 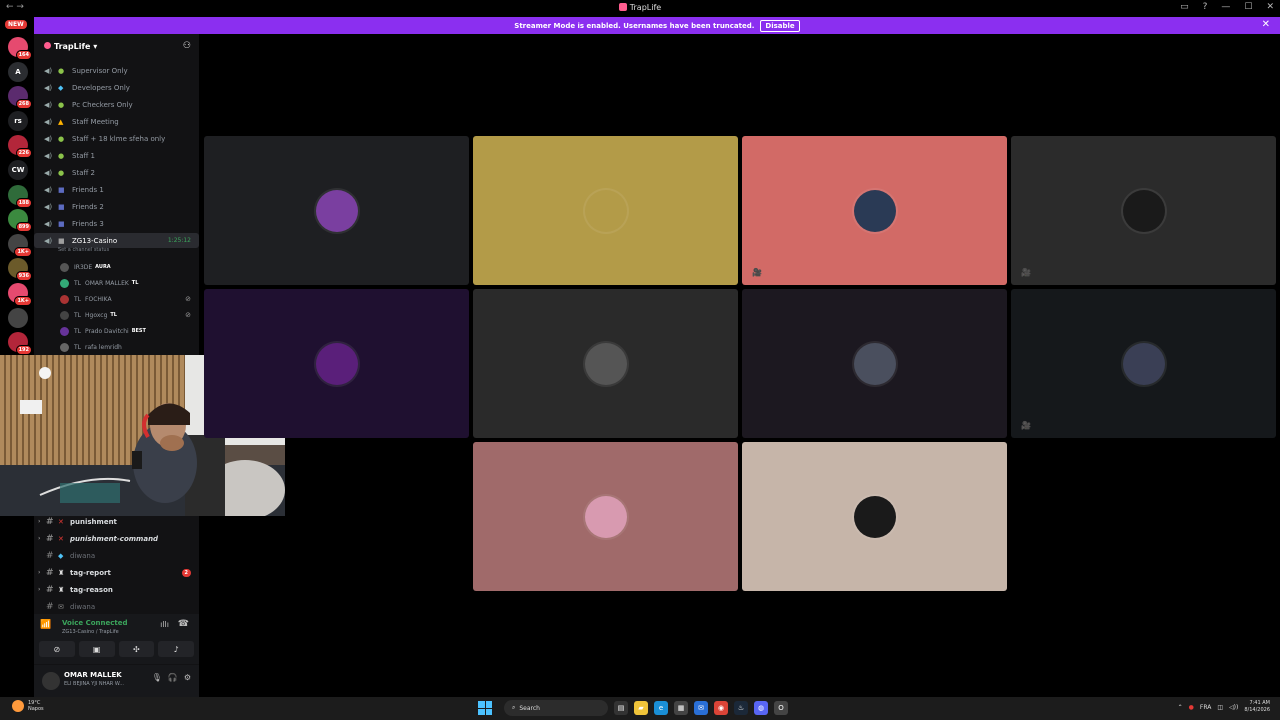 I want to click on hash-icon: #, so click(x=50, y=589).